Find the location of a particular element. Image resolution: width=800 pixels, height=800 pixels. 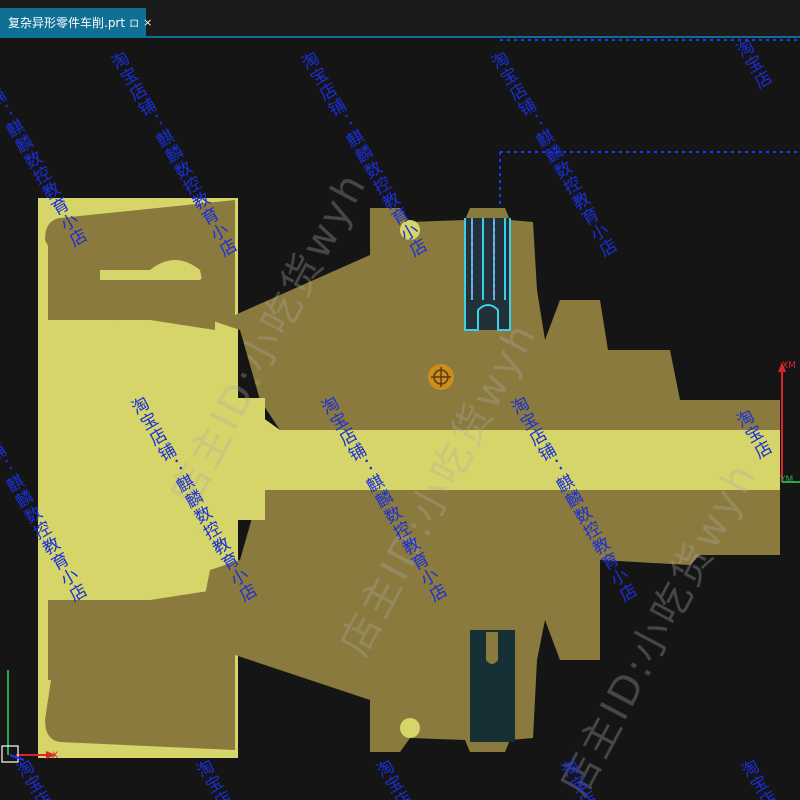

triad-x-label: X is located at coordinates (55, 756).